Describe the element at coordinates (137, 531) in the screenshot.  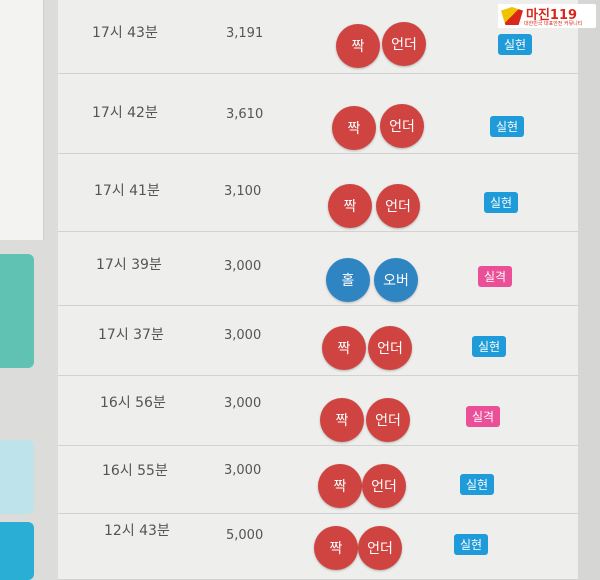
I see `row-time: 12시 43분` at that location.